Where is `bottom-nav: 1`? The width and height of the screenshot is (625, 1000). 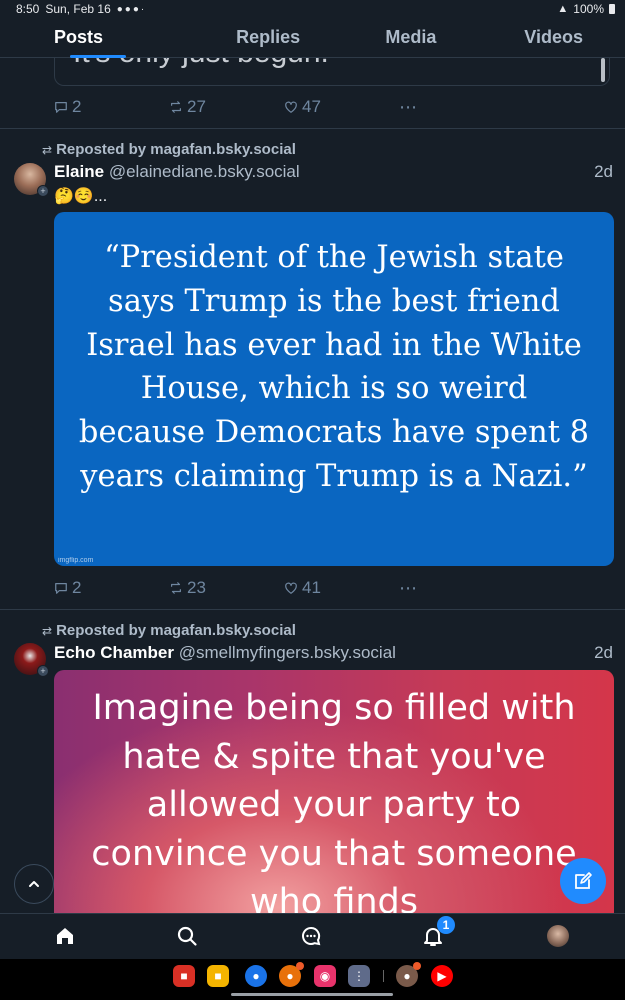
bottom-nav: 1 is located at coordinates (312, 936).